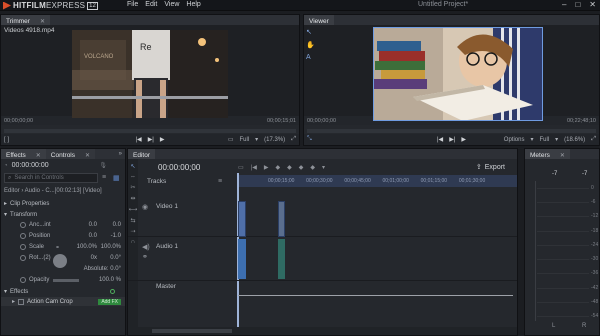 Image resolution: width=600 pixels, height=336 pixels. What do you see at coordinates (150, 131) in the screenshot?
I see `trimmer-scrubber` at bounding box center [150, 131].